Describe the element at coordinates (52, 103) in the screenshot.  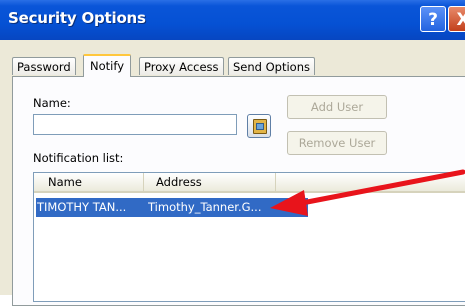
I see `name-label: Name:` at that location.